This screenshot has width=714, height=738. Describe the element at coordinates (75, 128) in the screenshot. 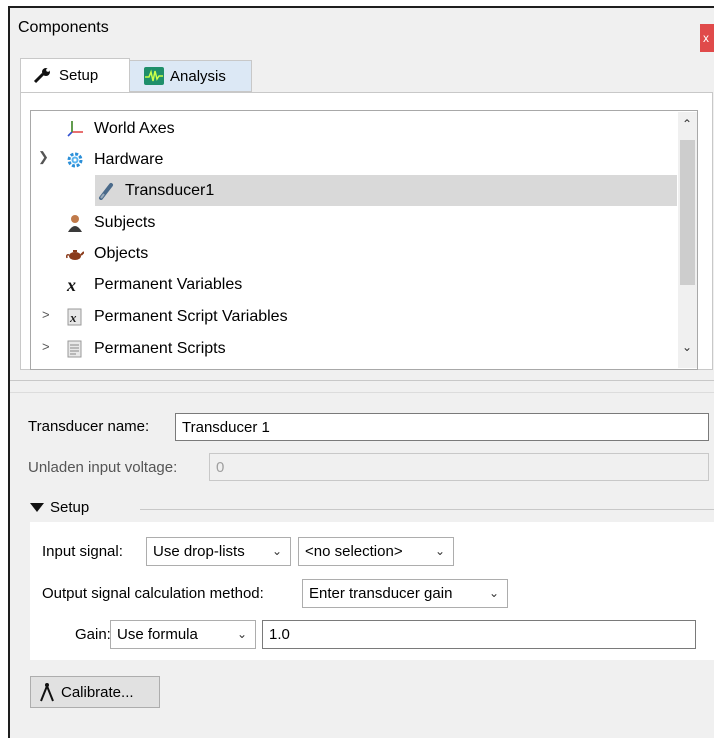

I see `axes-icon` at that location.